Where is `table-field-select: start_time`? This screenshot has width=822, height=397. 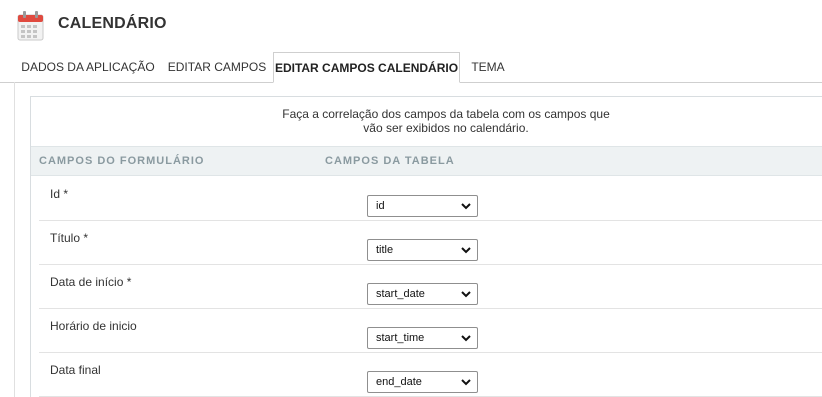 table-field-select: start_time is located at coordinates (422, 338).